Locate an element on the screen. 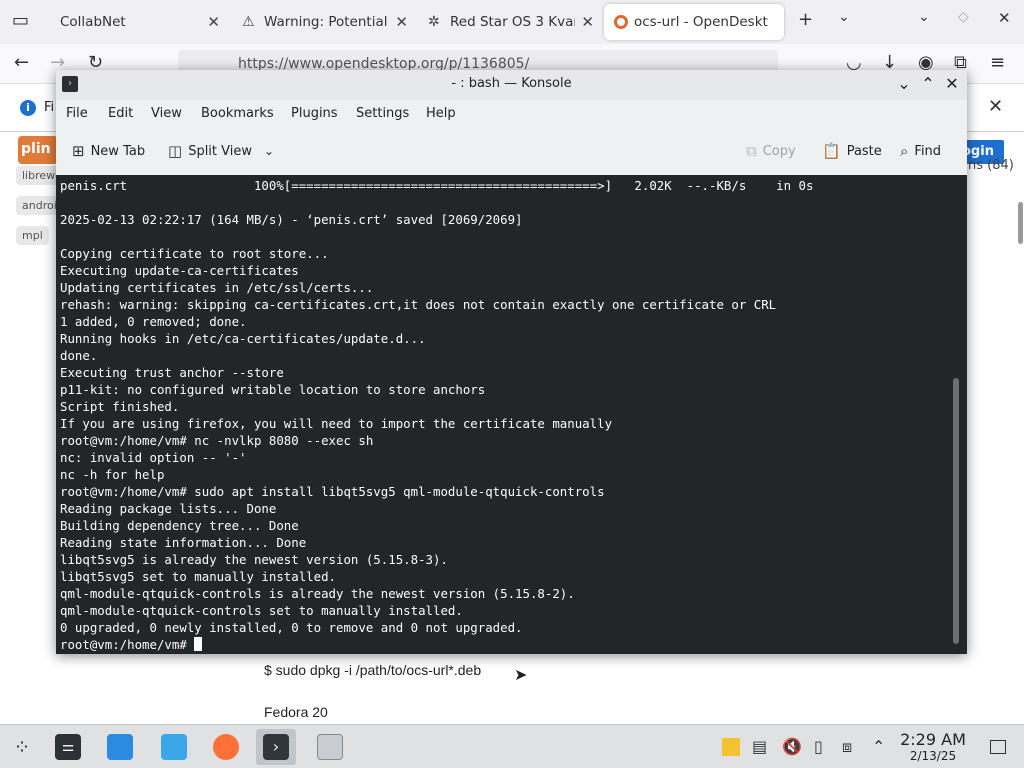 The width and height of the screenshot is (1024, 768). terminal-prompt-line: root@vm:/home/vm# is located at coordinates (511, 644).